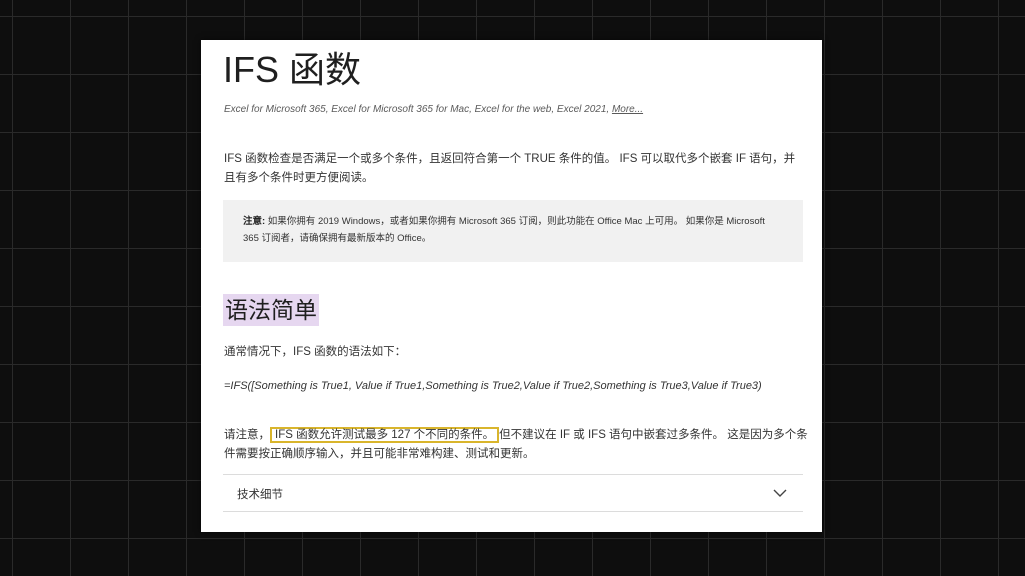 The image size is (1025, 576). Describe the element at coordinates (292, 69) in the screenshot. I see `page-title: IFS 函数` at that location.